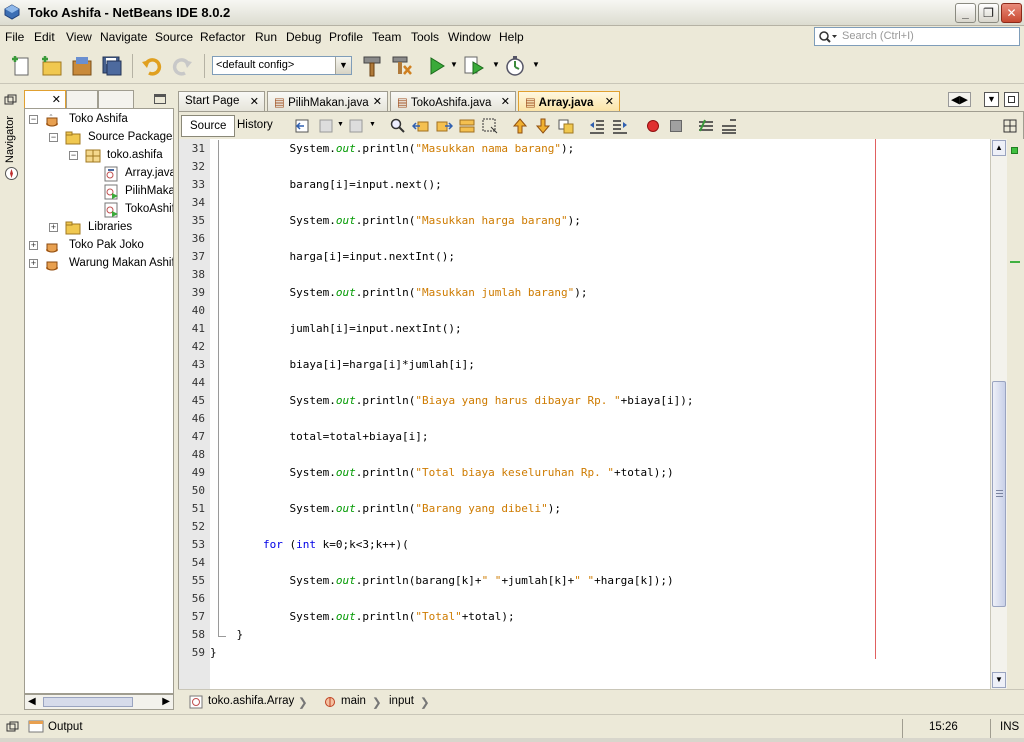 The height and width of the screenshot is (742, 1024). Describe the element at coordinates (255, 126) in the screenshot. I see `history-view-button: History` at that location.